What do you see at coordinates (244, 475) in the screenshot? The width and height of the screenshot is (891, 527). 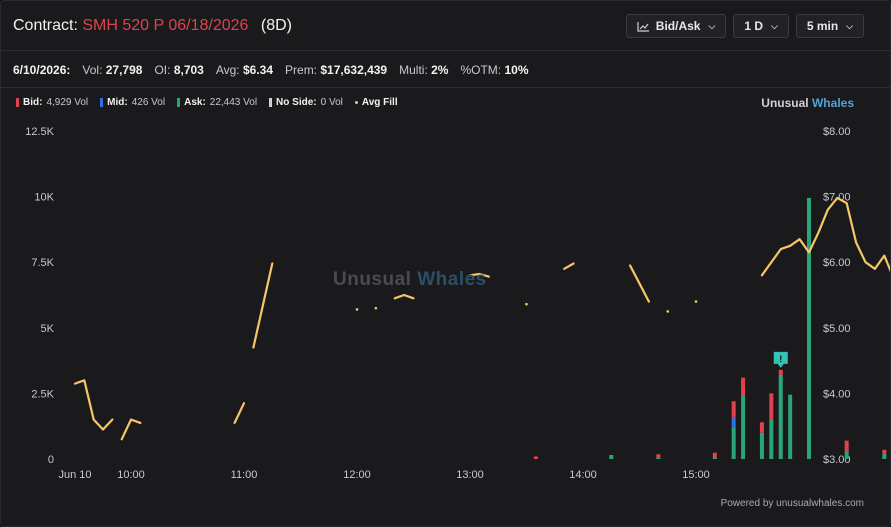 I see `x-axis-tick: 11:00` at bounding box center [244, 475].